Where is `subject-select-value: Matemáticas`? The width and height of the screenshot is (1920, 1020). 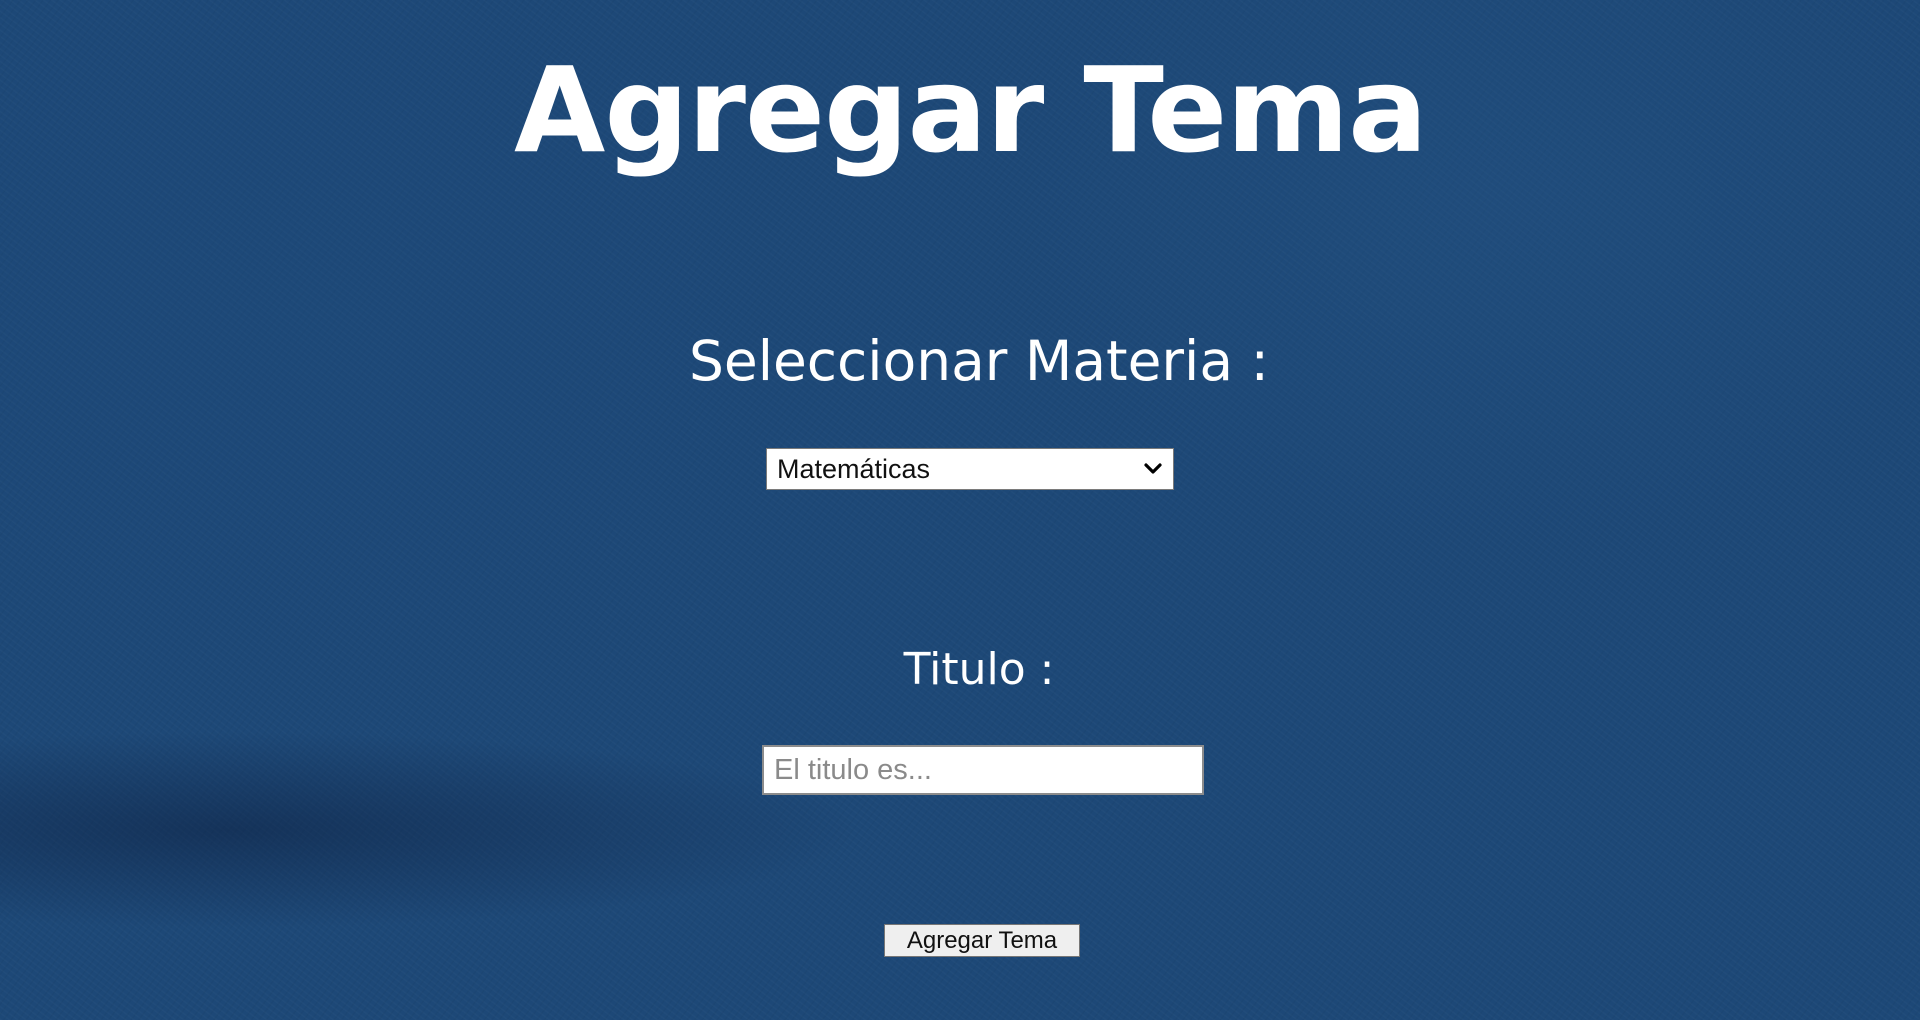 subject-select-value: Matemáticas is located at coordinates (854, 469).